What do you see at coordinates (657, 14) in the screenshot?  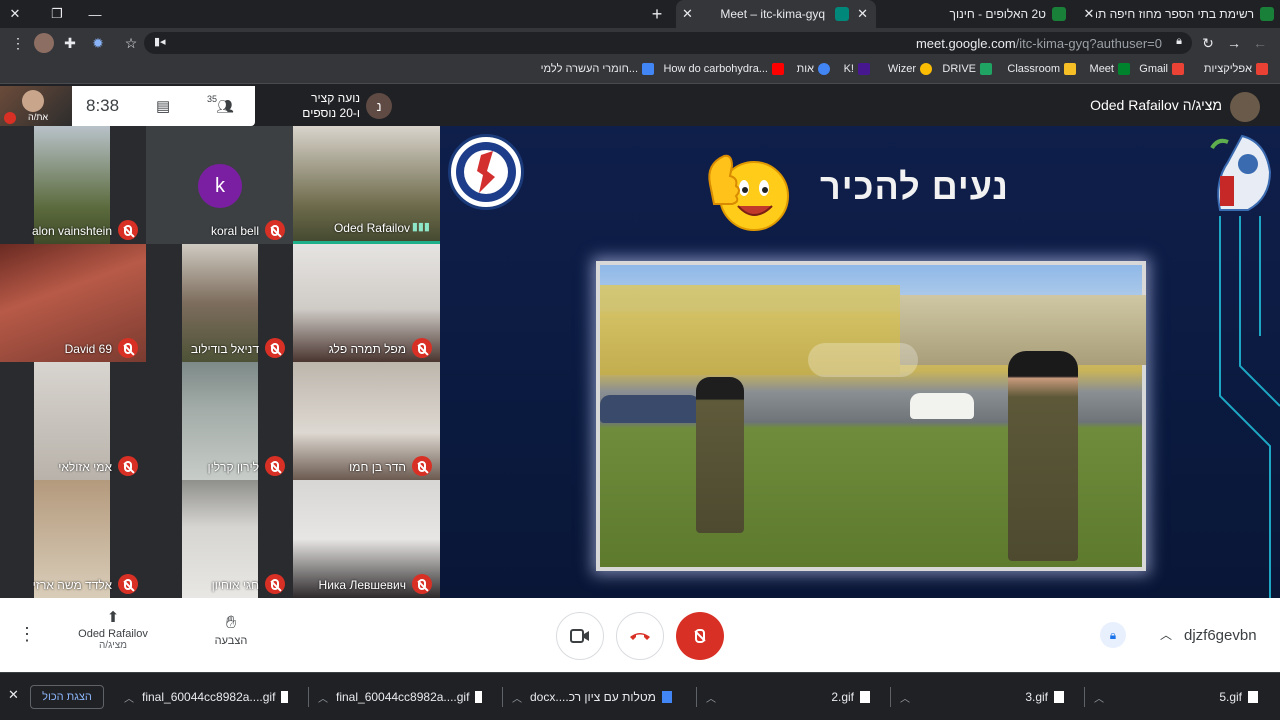 I see `new-tab-icon: +` at bounding box center [657, 14].